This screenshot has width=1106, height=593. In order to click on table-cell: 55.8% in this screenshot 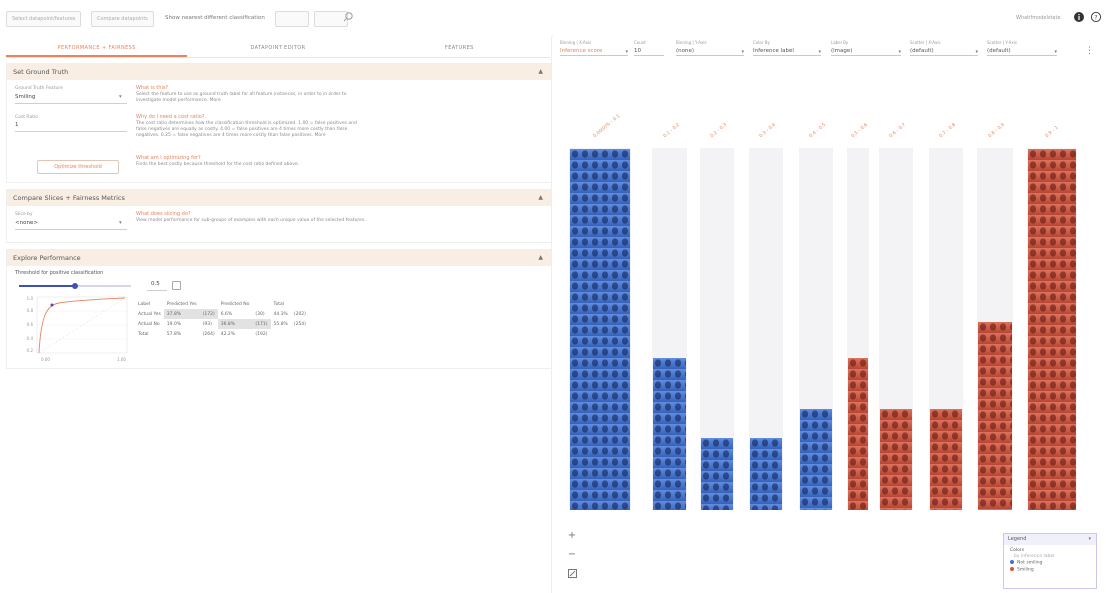, I will do `click(280, 324)`.